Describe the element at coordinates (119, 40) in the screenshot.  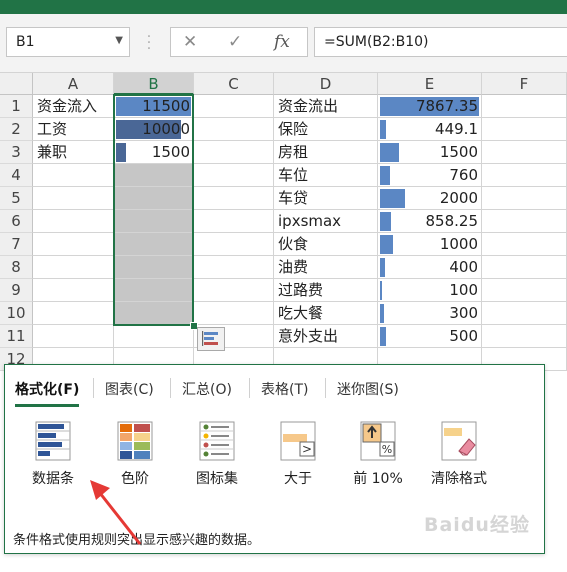
I see `chevron-down-icon: ▼` at that location.